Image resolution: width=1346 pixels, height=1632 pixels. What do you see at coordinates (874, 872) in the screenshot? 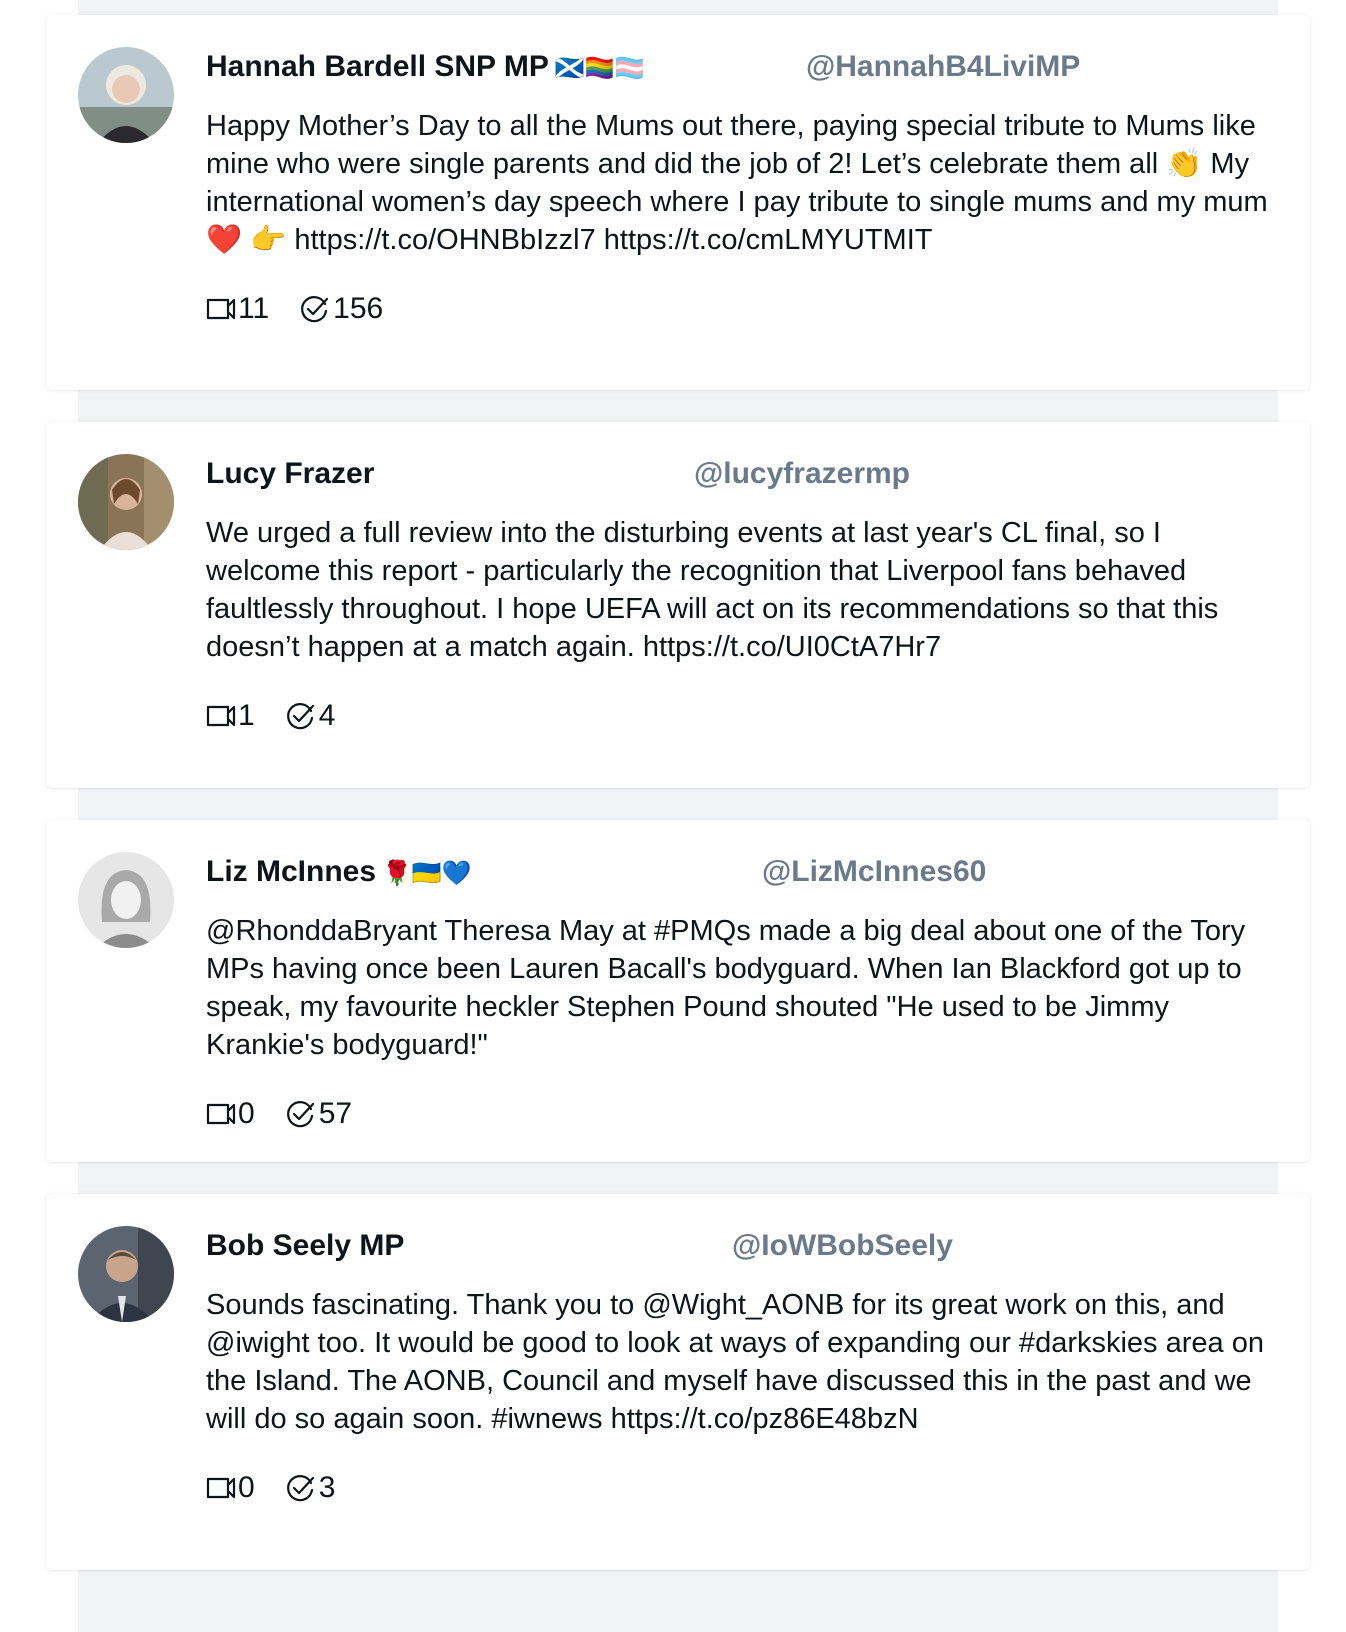
I see `author-handle: @LizMcInnes60` at bounding box center [874, 872].